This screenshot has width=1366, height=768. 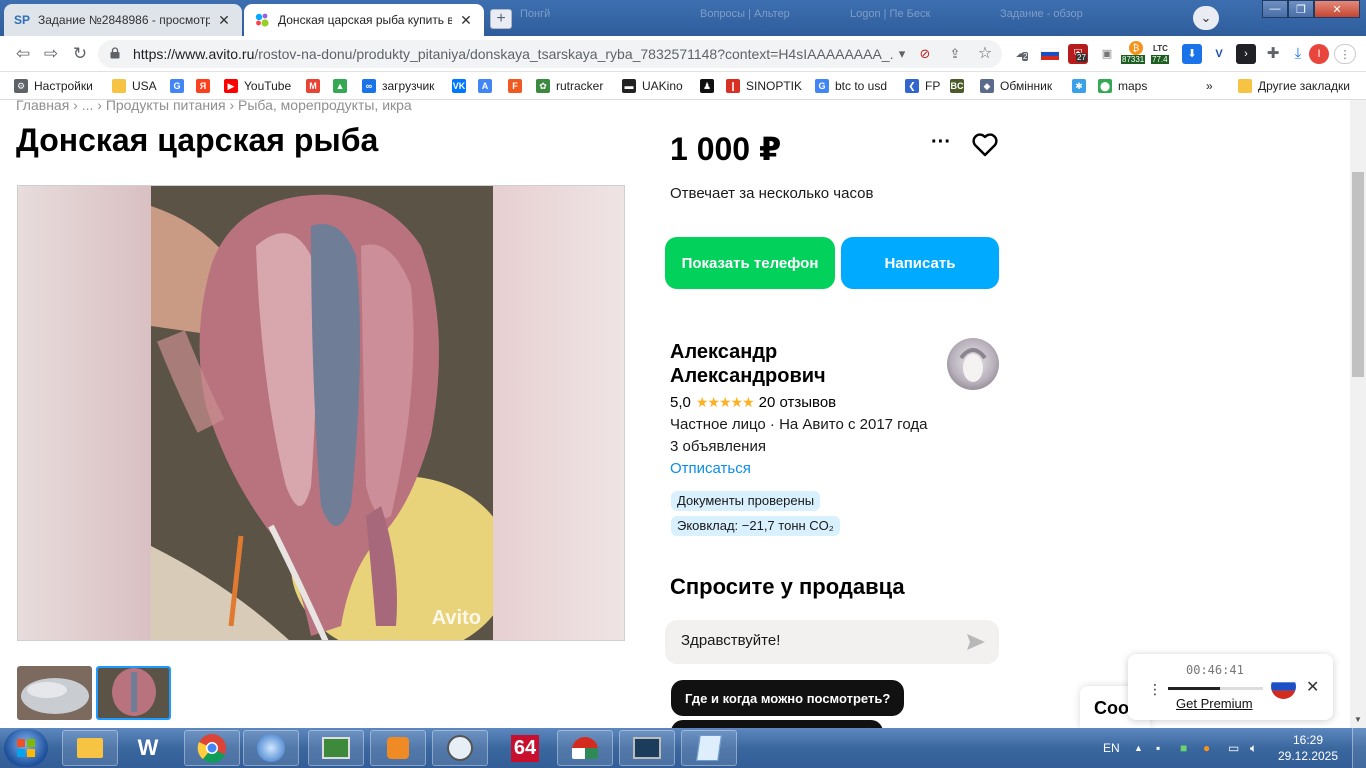 I want to click on favorite-heart-icon, so click(x=985, y=145).